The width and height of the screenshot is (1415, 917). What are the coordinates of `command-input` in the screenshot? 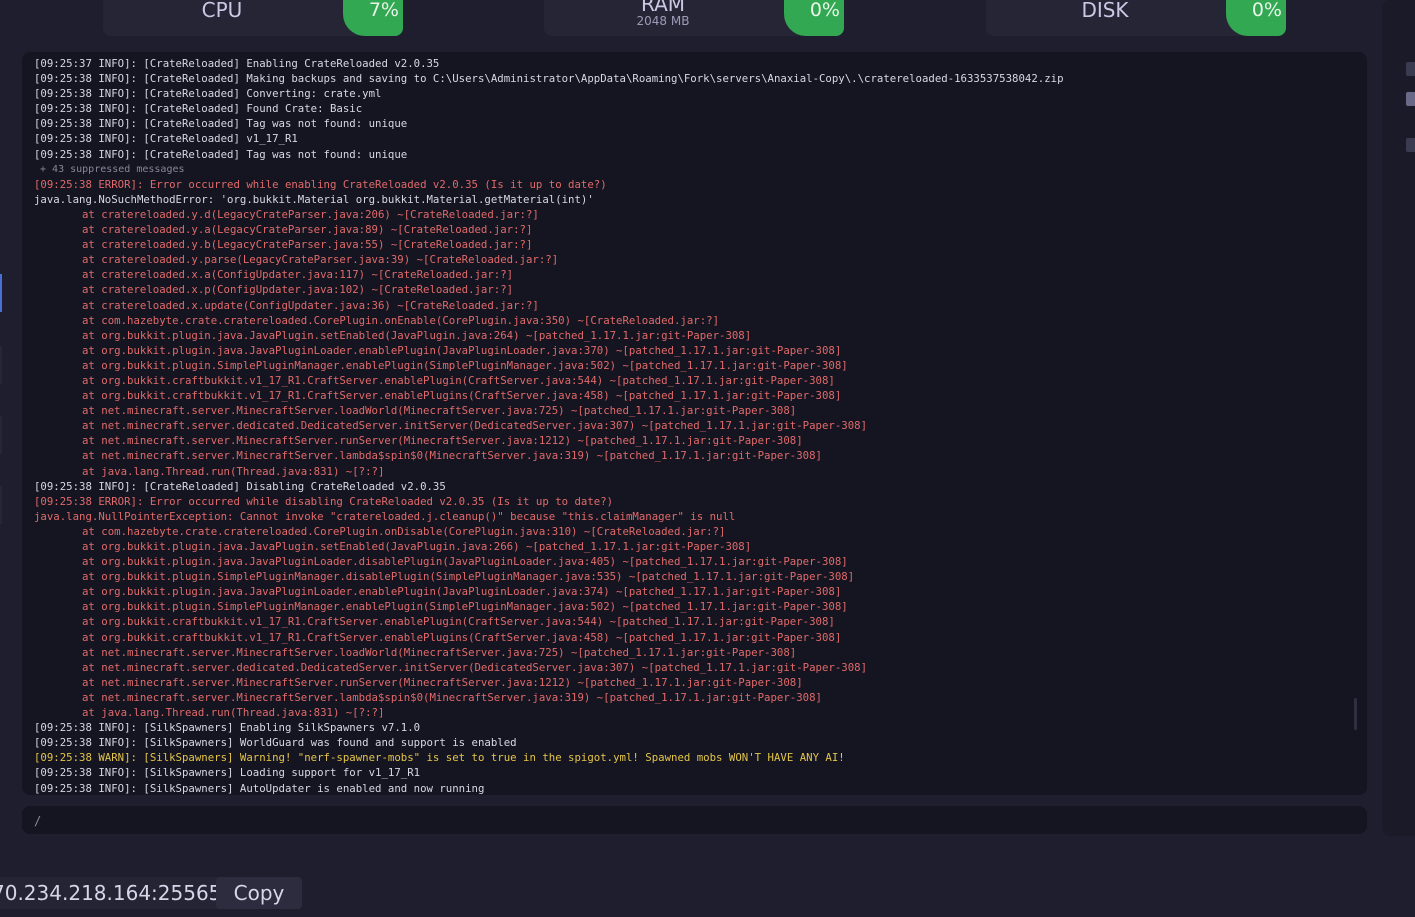 It's located at (694, 821).